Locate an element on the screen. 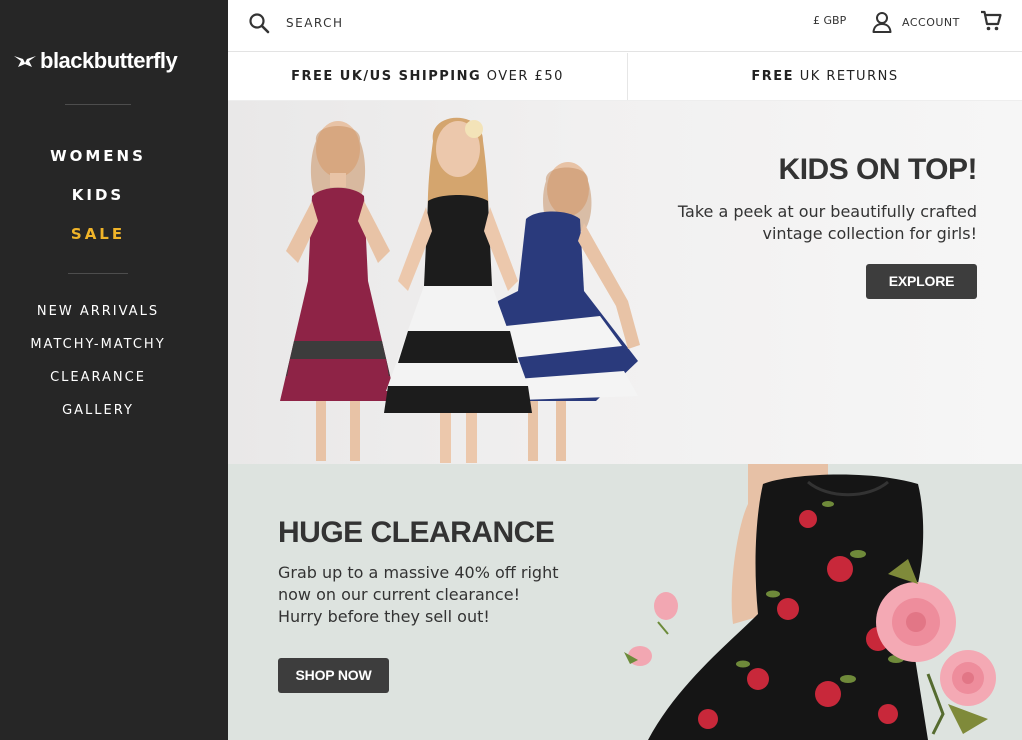  nav-matchy-matchy: MATCHY-MATCHY is located at coordinates (98, 352).